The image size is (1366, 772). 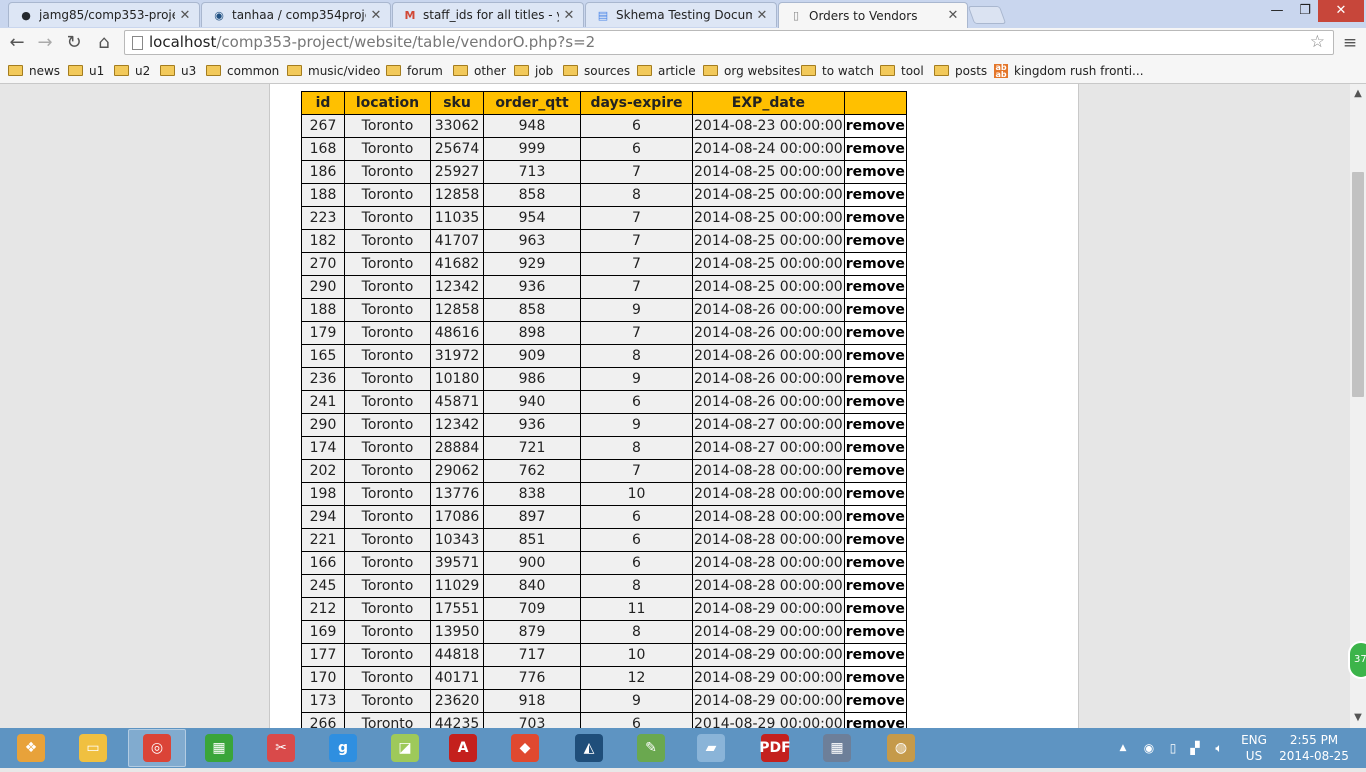 What do you see at coordinates (34, 71) in the screenshot?
I see `bookmark-news: news` at bounding box center [34, 71].